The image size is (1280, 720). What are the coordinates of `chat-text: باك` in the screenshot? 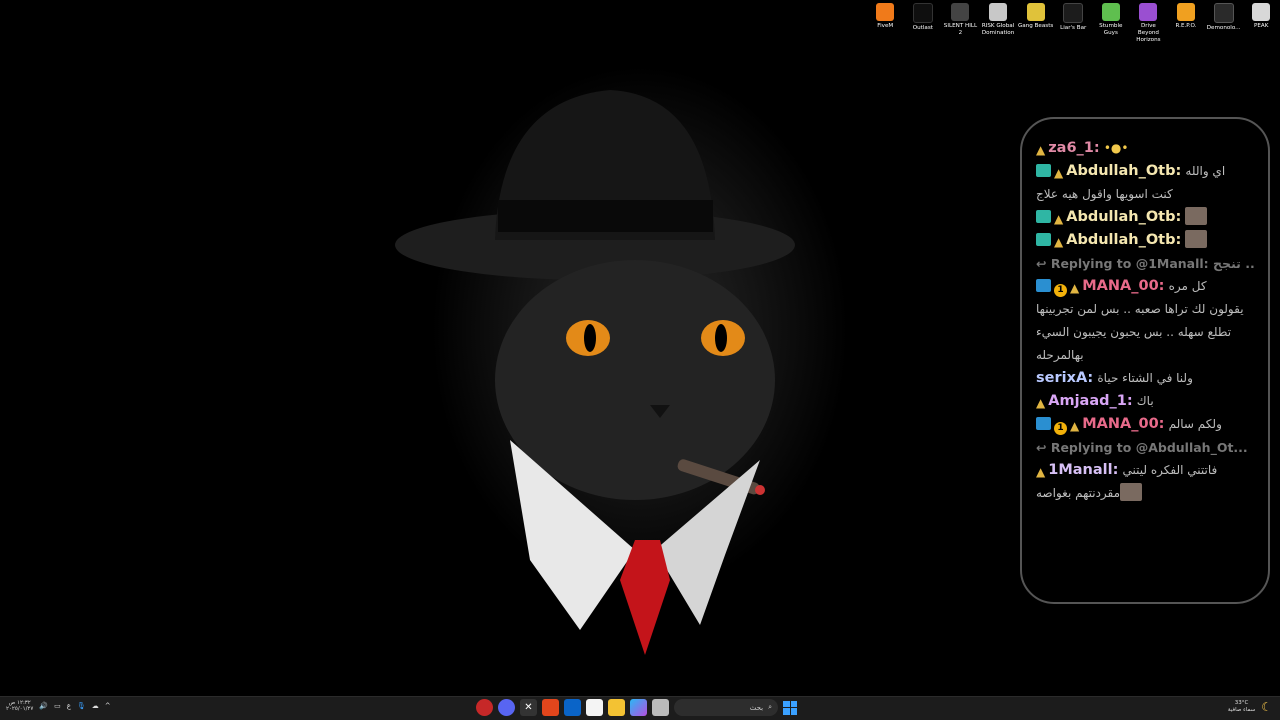 It's located at (1145, 401).